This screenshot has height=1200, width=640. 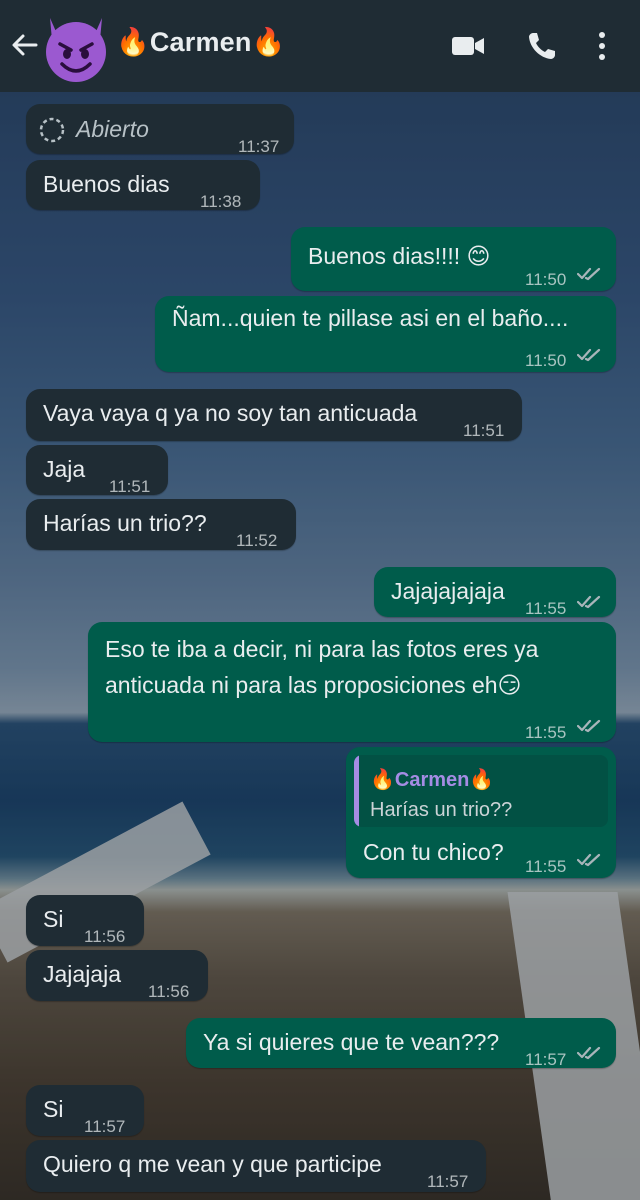 I want to click on phone-icon, so click(x=542, y=46).